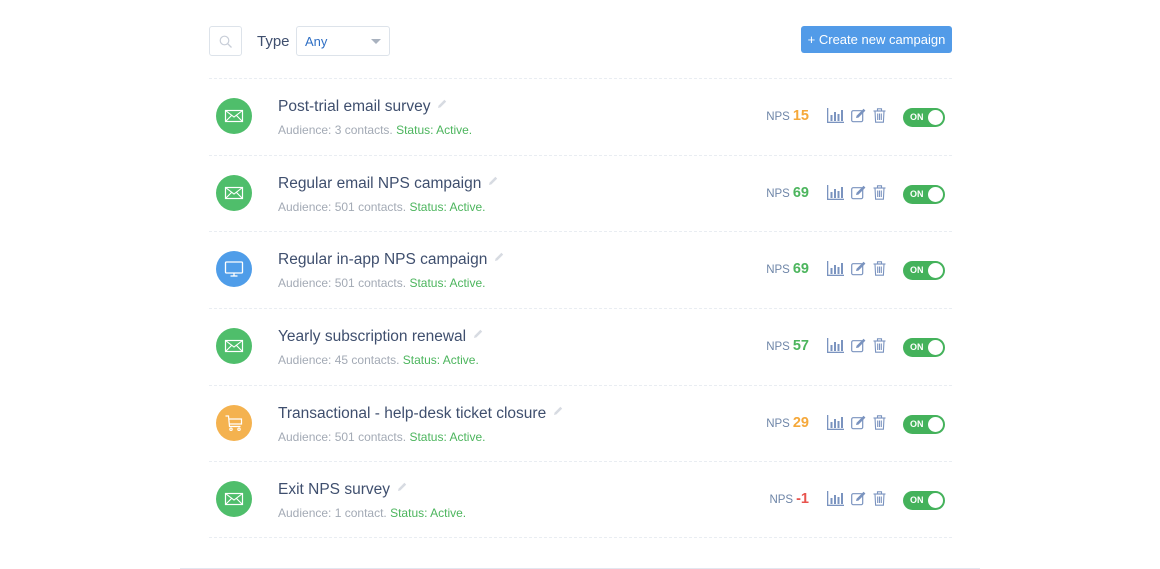 This screenshot has width=1160, height=569. I want to click on search-icon, so click(225, 41).